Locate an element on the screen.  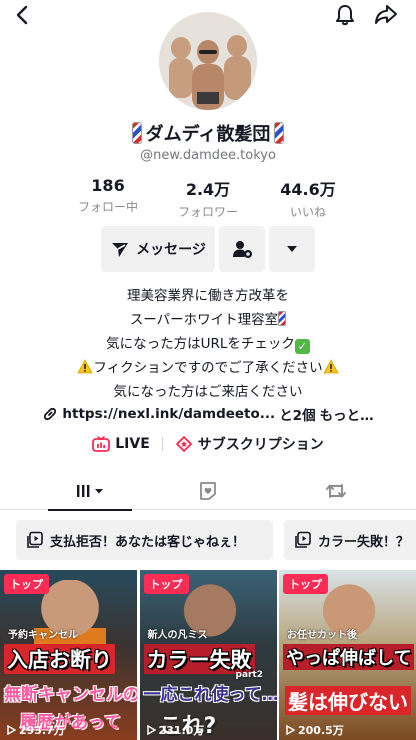
active-tab-indicator is located at coordinates (90, 510).